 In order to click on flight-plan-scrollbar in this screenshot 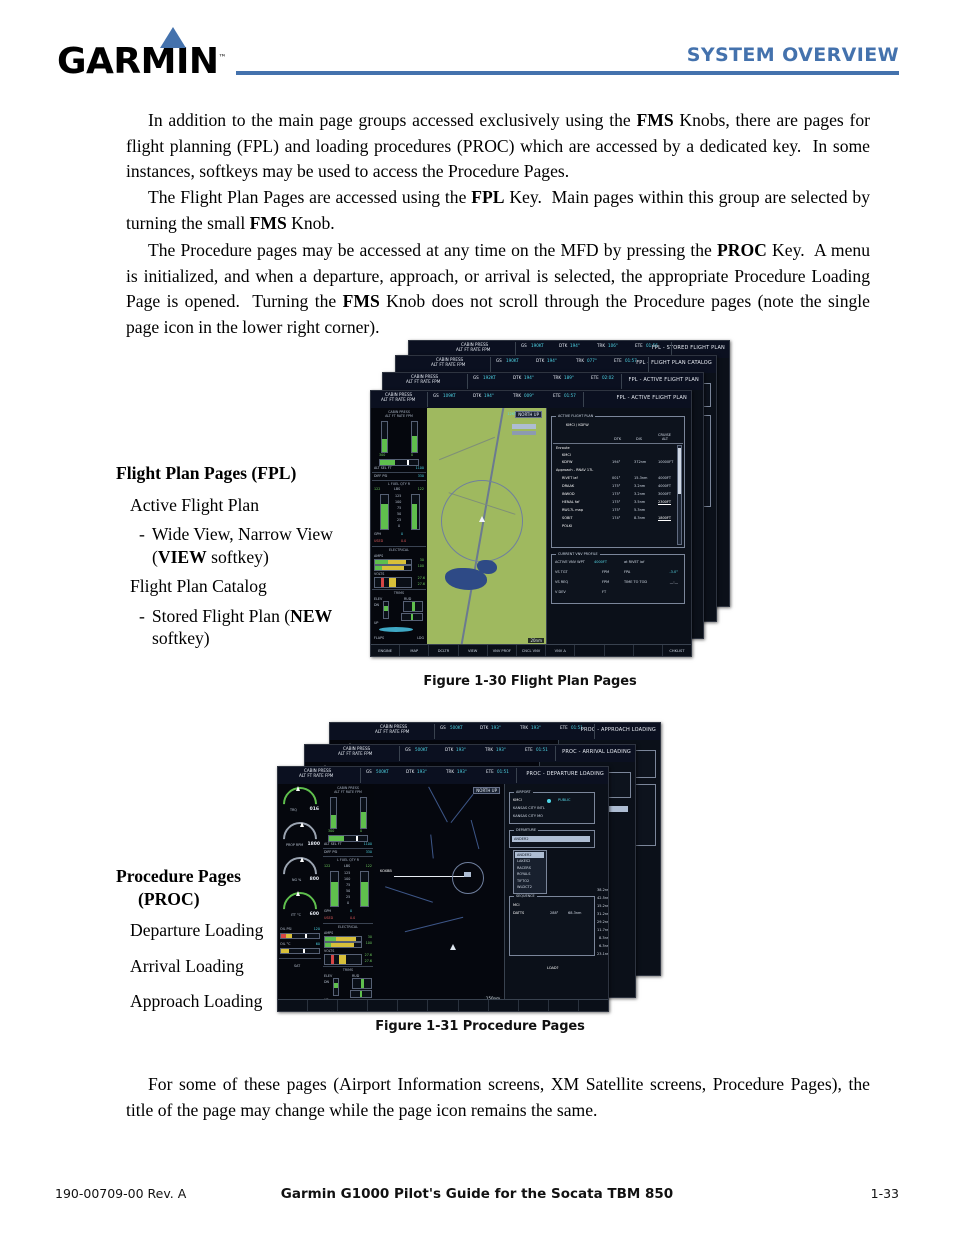, I will do `click(679, 495)`.